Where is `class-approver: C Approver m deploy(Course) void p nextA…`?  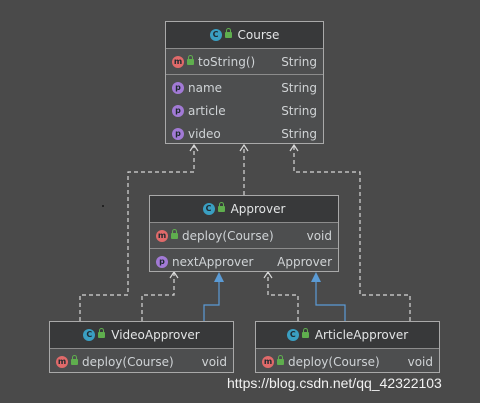 class-approver: C Approver m deploy(Course) void p nextA… is located at coordinates (244, 233).